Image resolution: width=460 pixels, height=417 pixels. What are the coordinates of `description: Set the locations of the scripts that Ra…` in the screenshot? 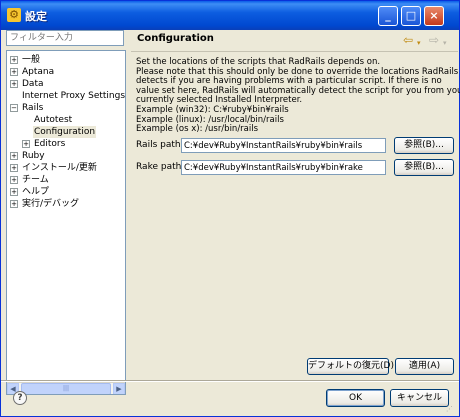 It's located at (298, 96).